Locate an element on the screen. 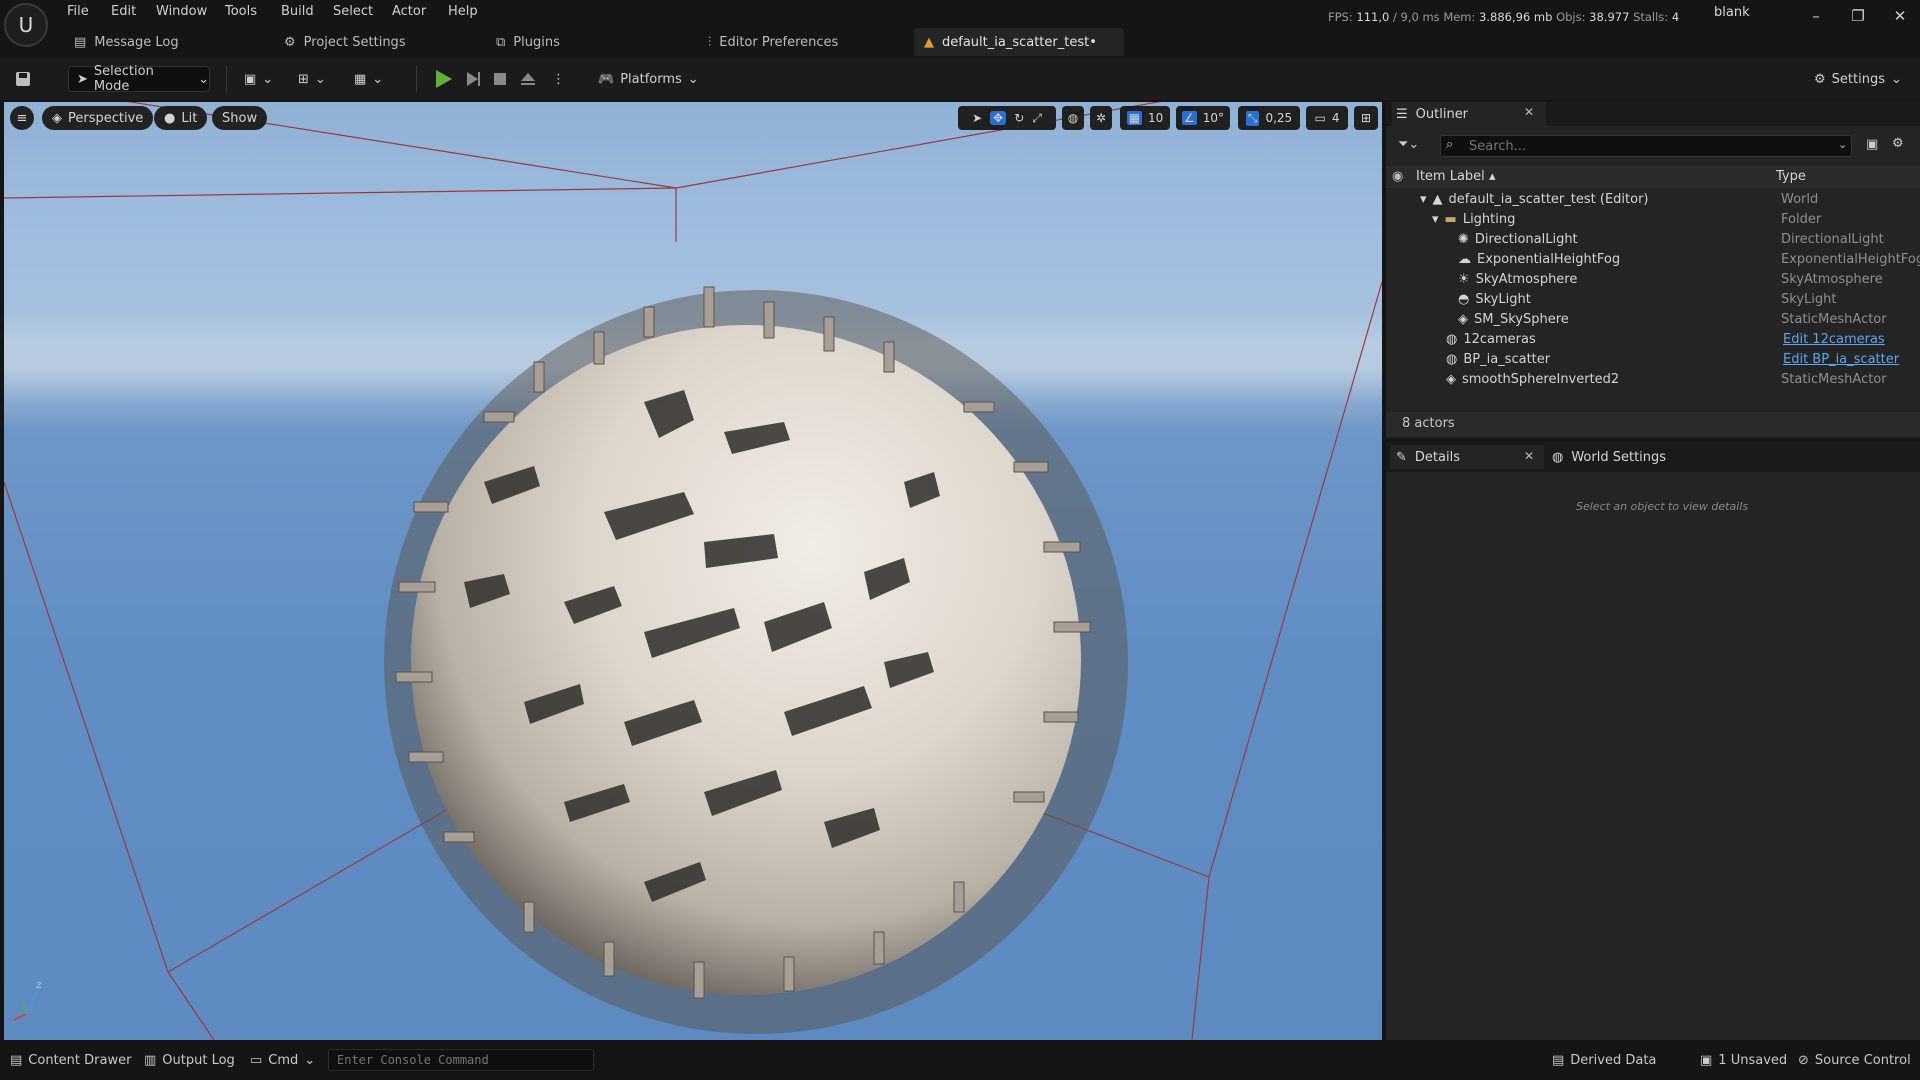 This screenshot has width=1920, height=1080. translate-tool-icon: ✥ is located at coordinates (998, 118).